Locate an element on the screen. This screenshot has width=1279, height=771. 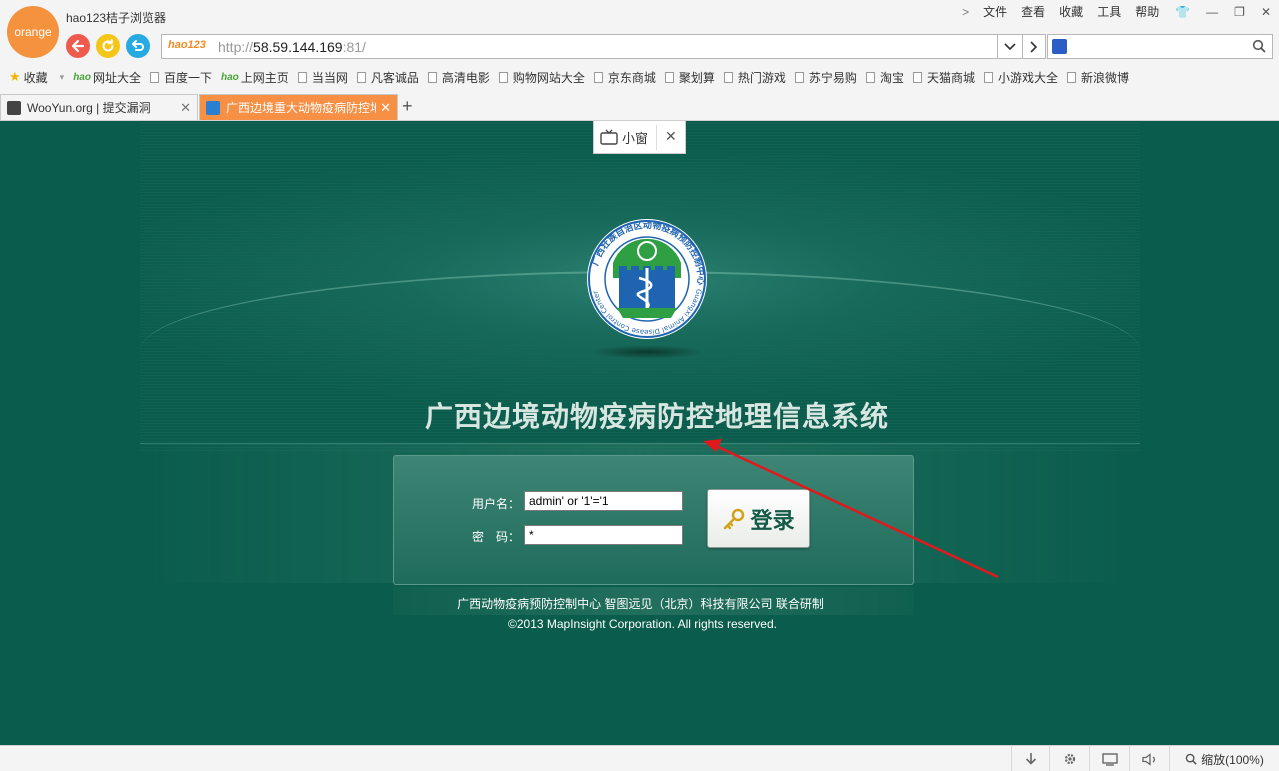
bookmark-item: hao 网址大全 is located at coordinates (107, 77).